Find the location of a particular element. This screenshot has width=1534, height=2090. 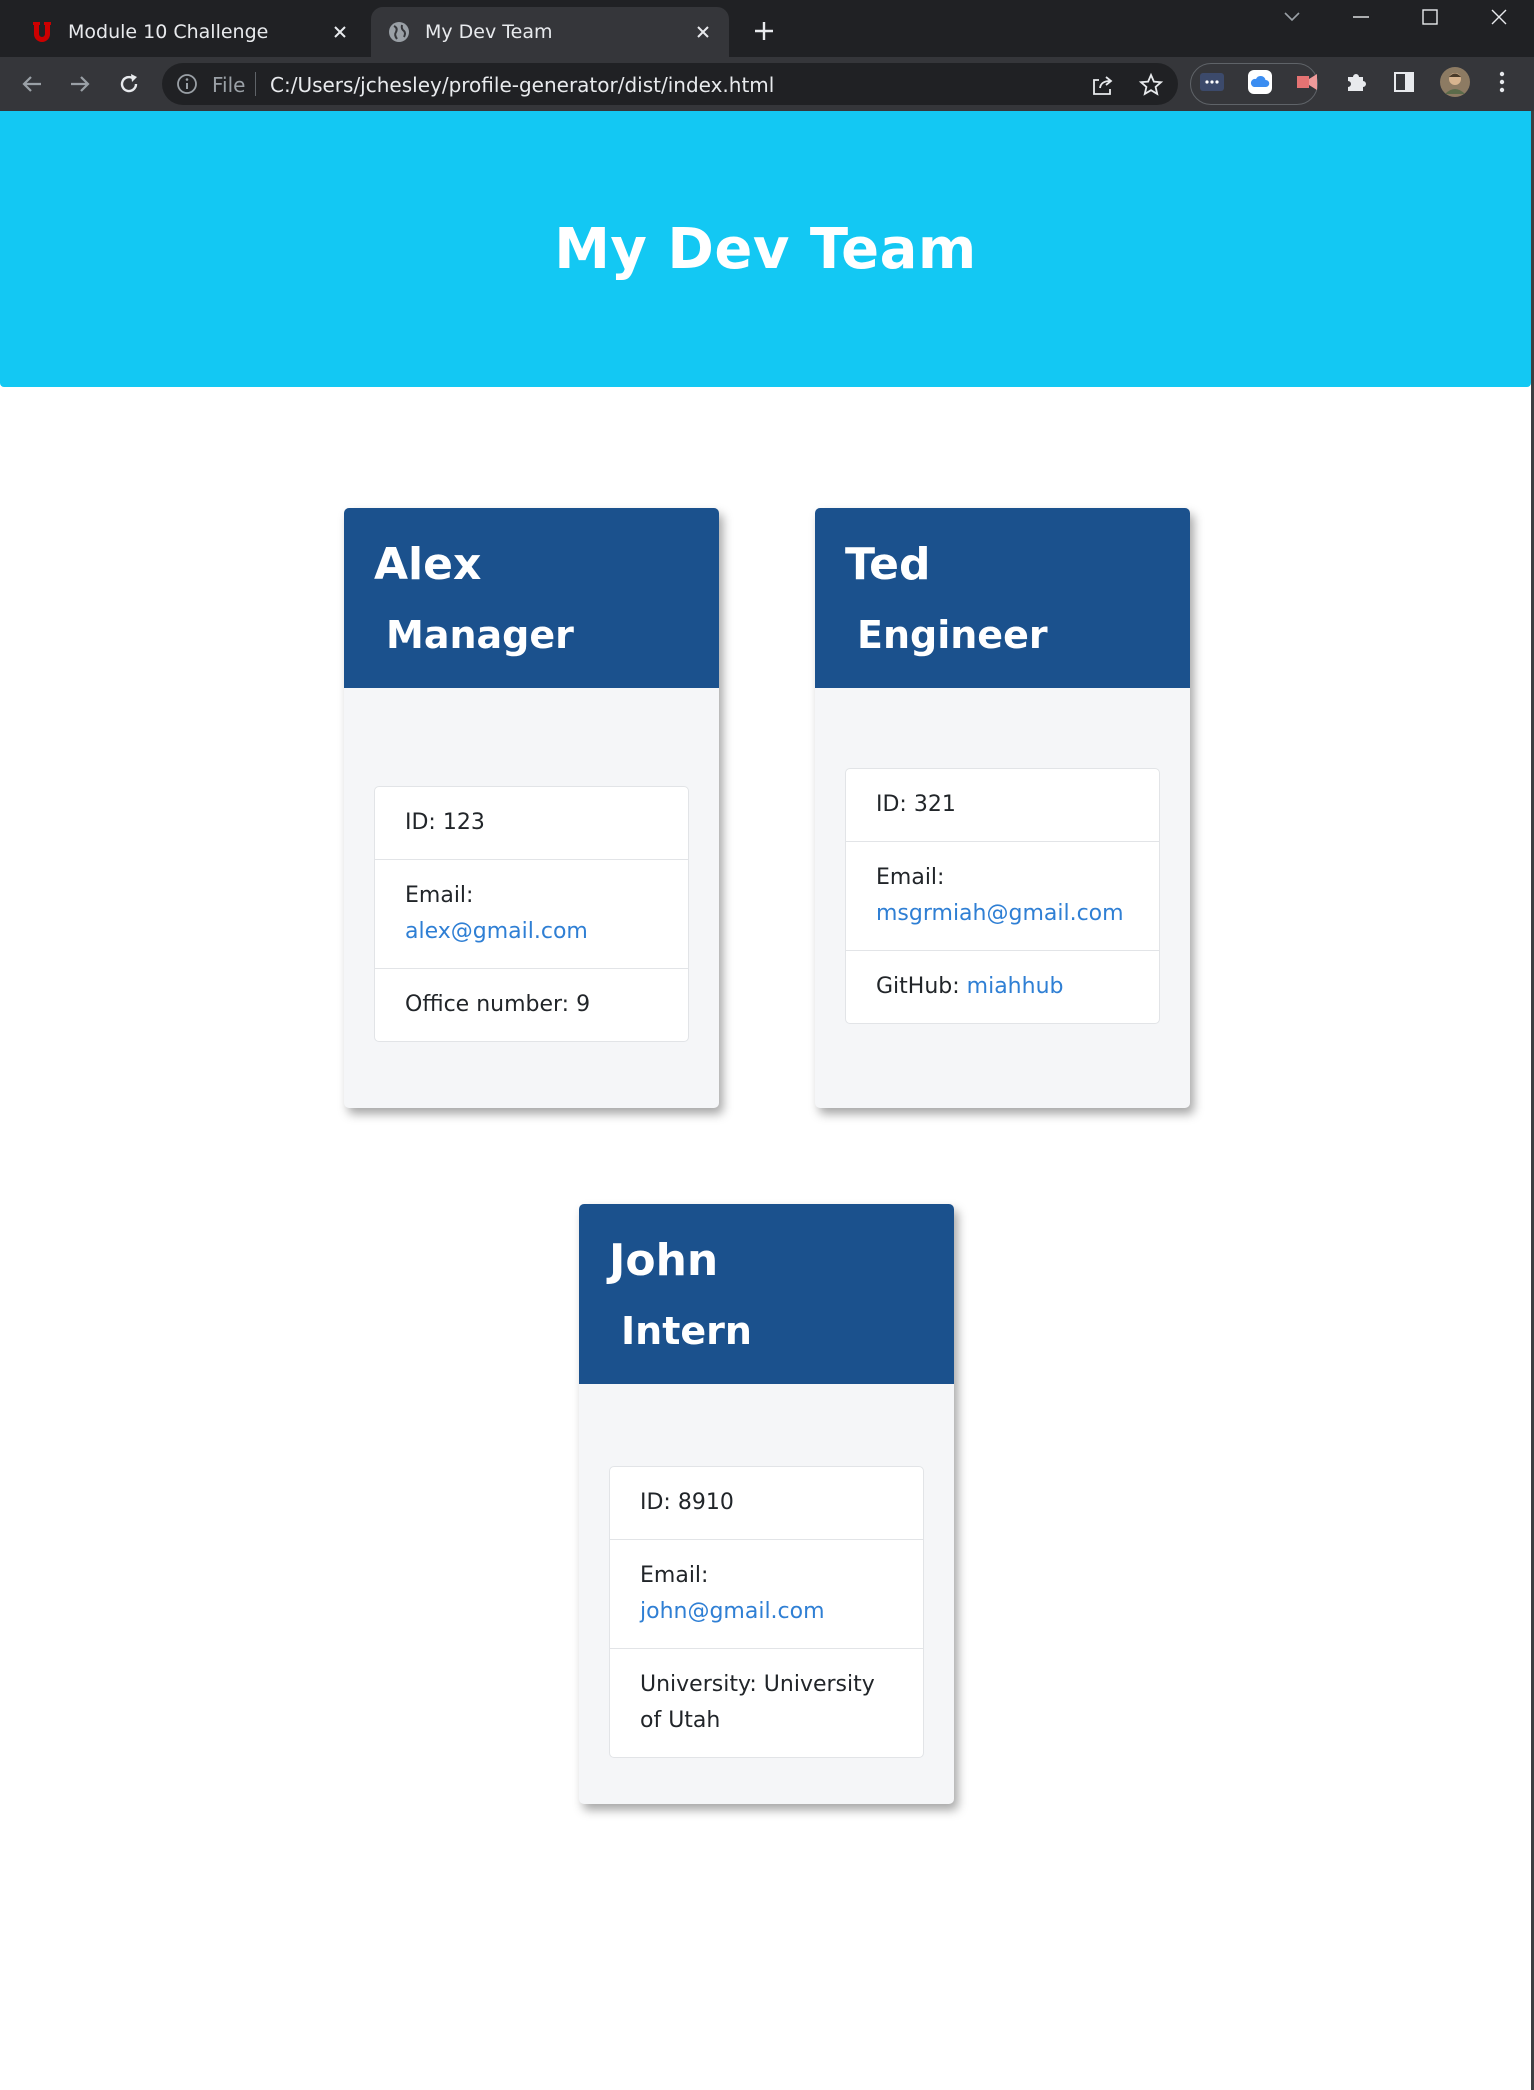

employee-name: Alex is located at coordinates (428, 564).